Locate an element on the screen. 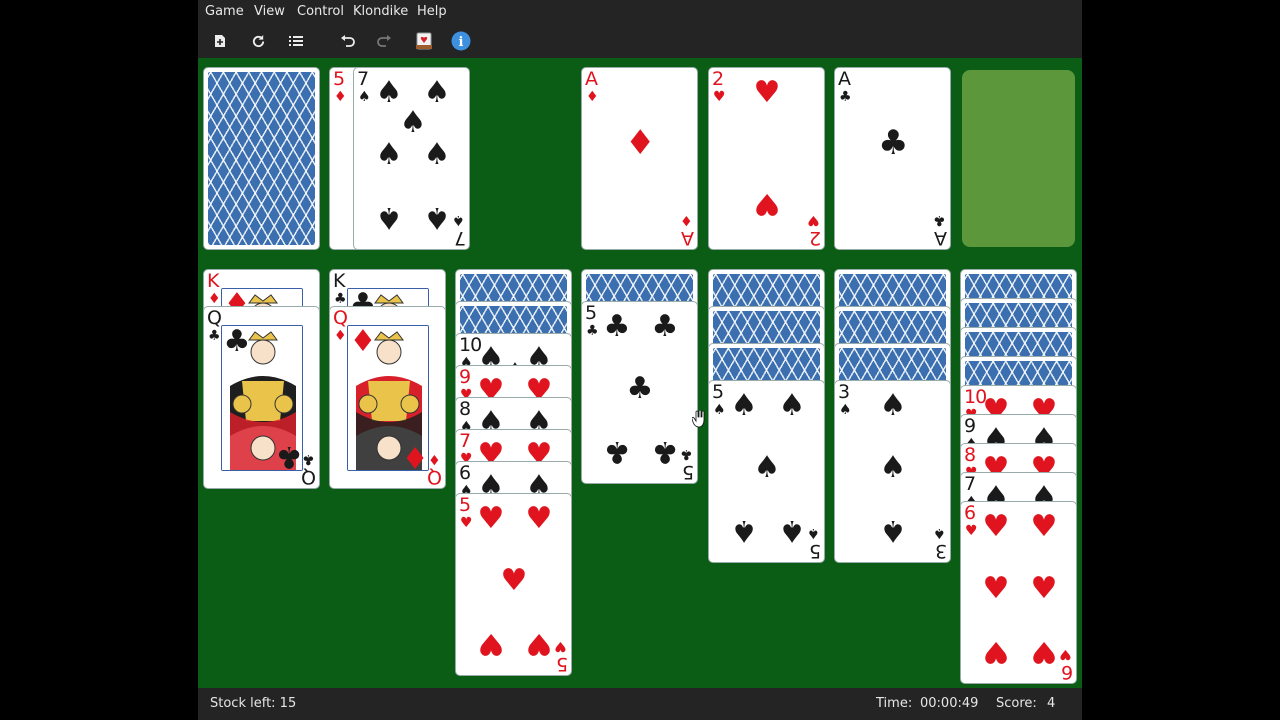  tableau-card: Q ♦ ♦ ♦ Q ♦ is located at coordinates (387, 397).